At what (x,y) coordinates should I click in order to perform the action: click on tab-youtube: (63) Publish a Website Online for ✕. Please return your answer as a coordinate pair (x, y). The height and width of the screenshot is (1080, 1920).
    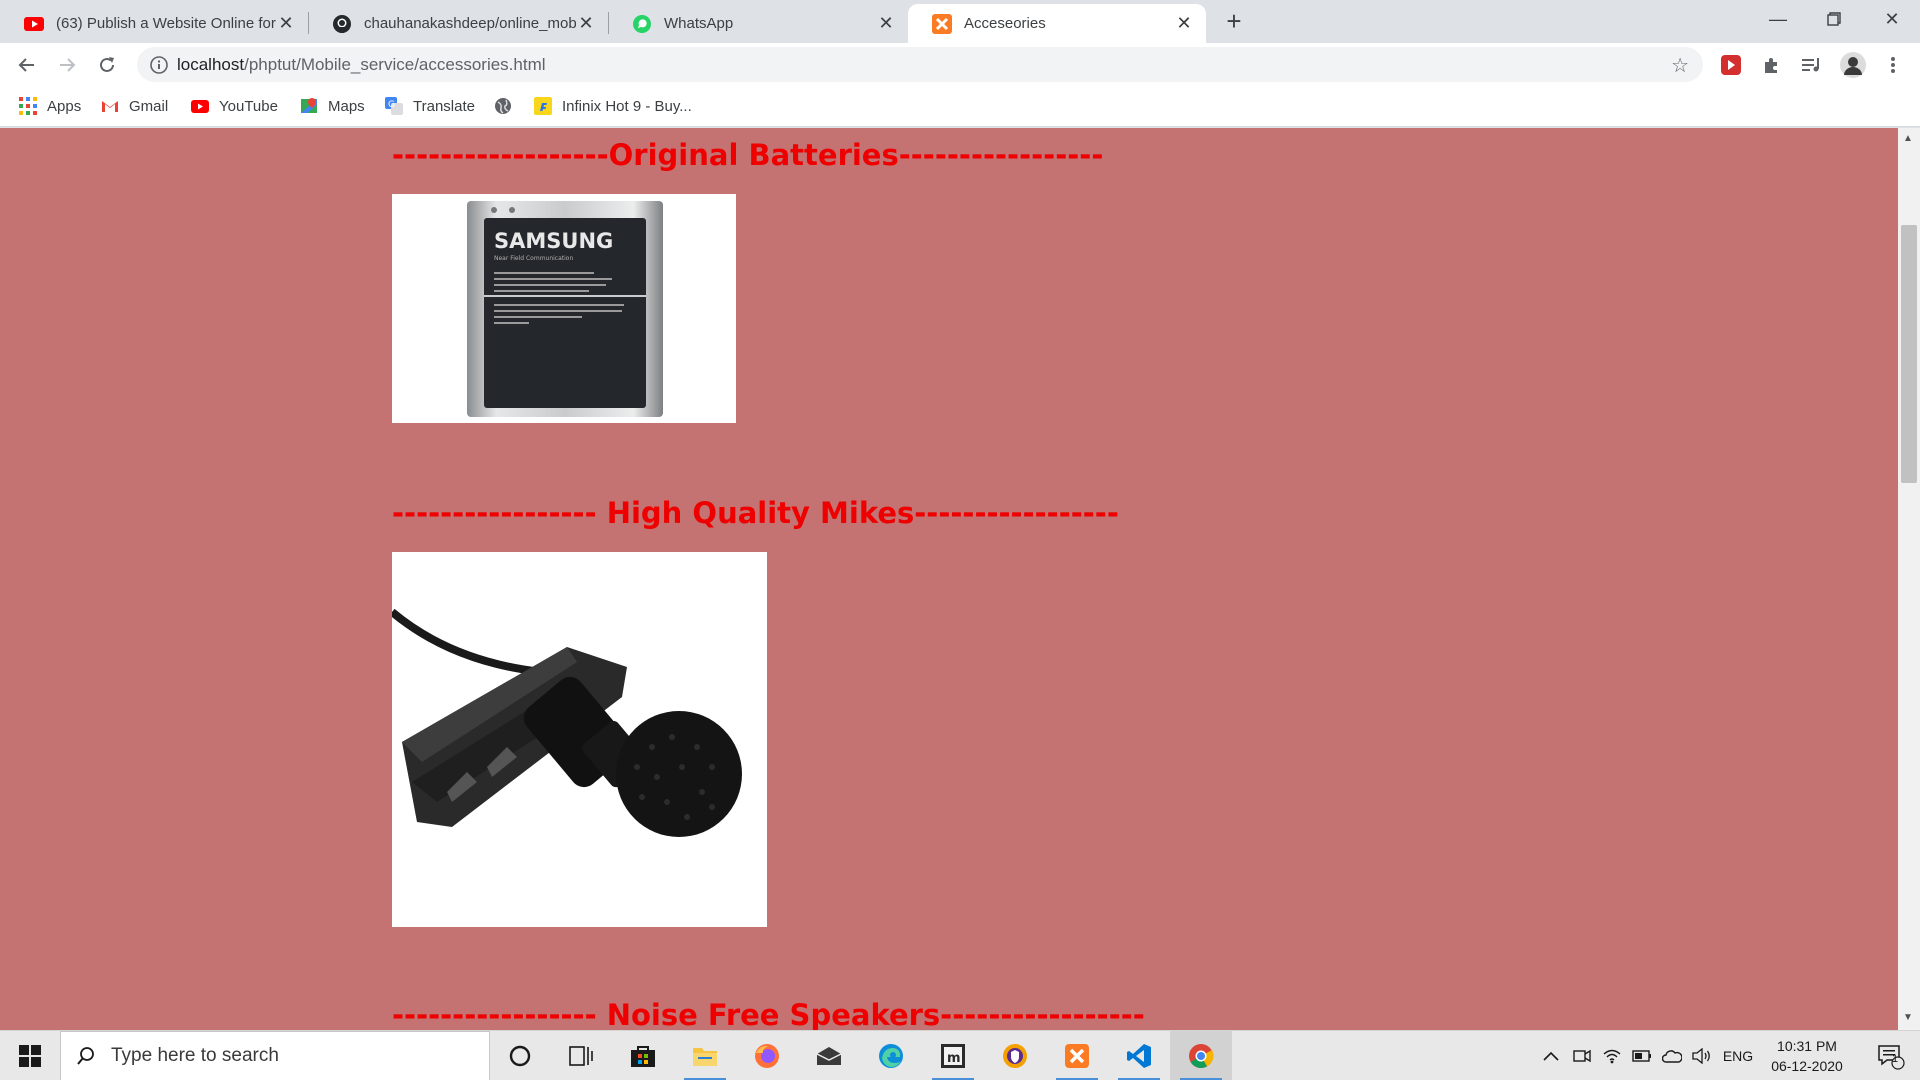
    Looking at the image, I should click on (154, 23).